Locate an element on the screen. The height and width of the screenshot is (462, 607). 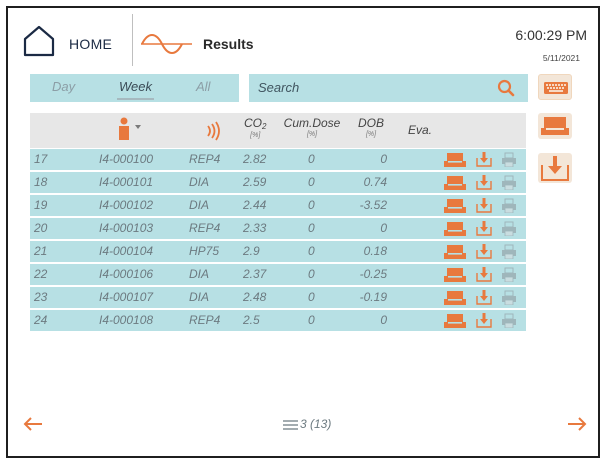
tray-button is located at coordinates (555, 126).